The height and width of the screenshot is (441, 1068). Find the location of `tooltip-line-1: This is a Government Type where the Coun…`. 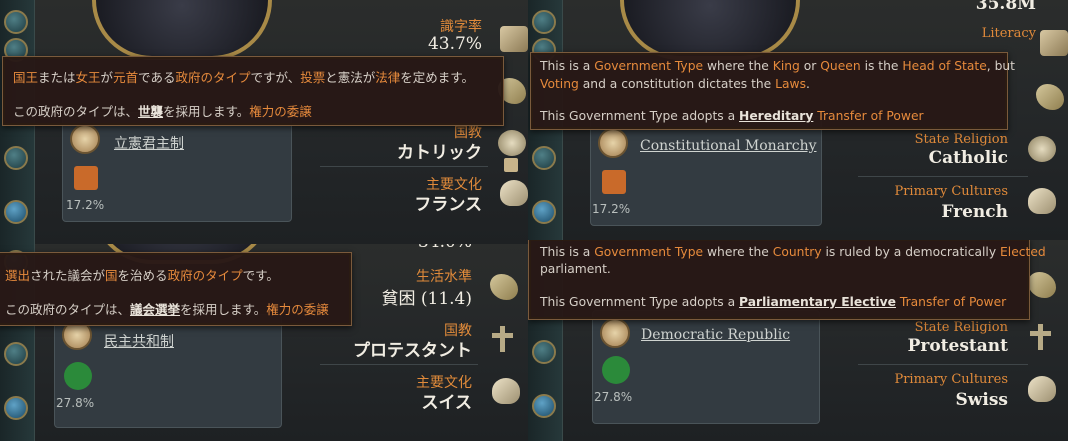

tooltip-line-1: This is a Government Type where the Coun… is located at coordinates (793, 252).